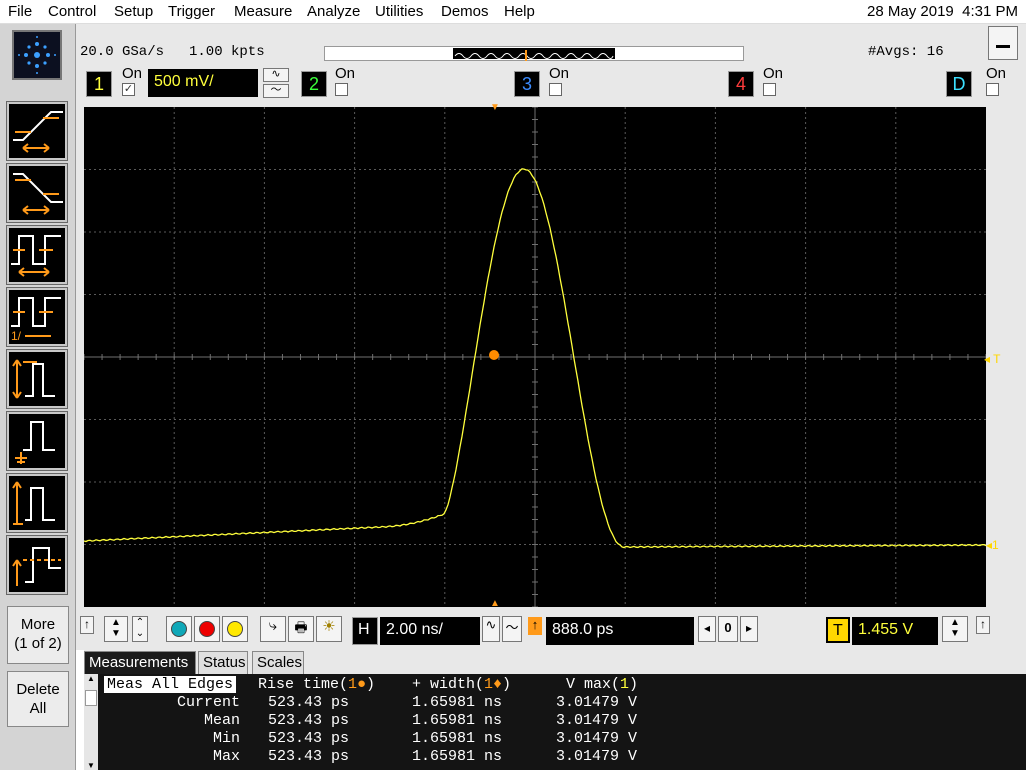 This screenshot has height=770, width=1026. What do you see at coordinates (495, 603) in the screenshot?
I see `timebase-reference-bottom-icon: ▲` at bounding box center [495, 603].